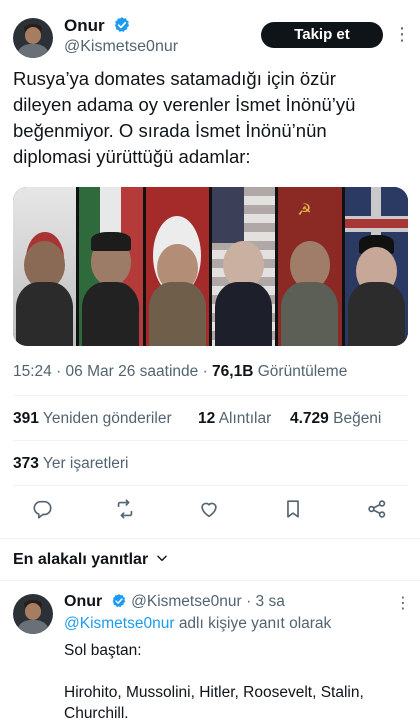  Describe the element at coordinates (132, 156) in the screenshot. I see `tweet-text-line: diplomasi yürüttüğü adamlar:` at that location.